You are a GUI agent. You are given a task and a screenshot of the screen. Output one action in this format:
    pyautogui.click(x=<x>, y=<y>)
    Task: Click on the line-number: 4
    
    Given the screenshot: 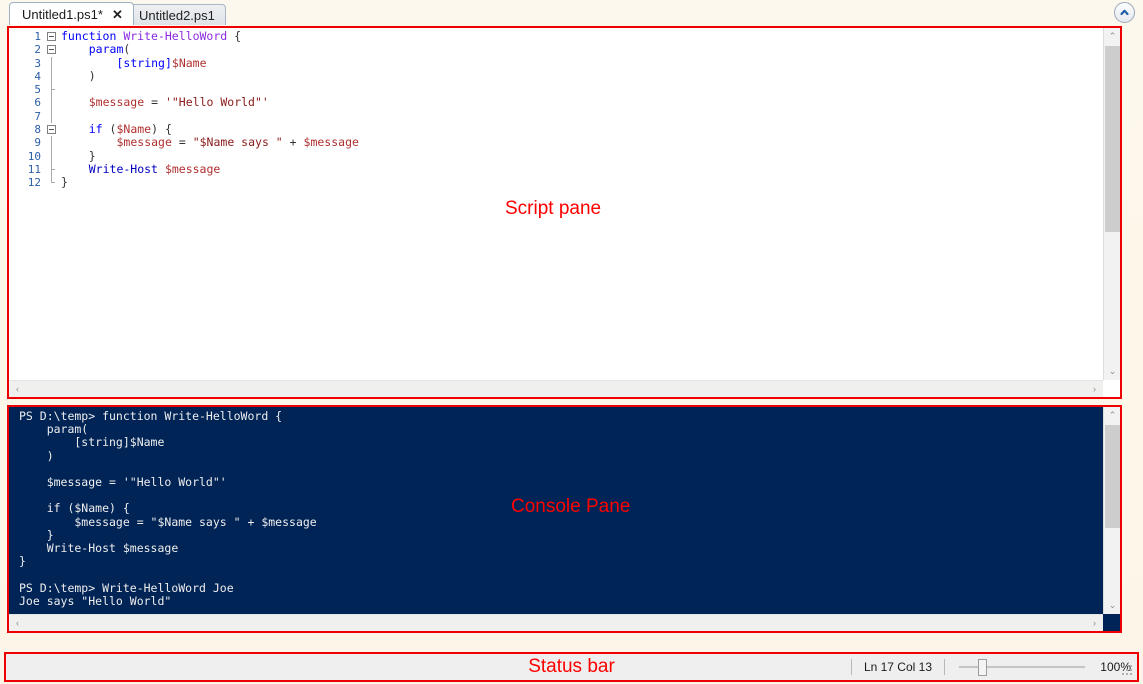 What is the action you would take?
    pyautogui.click(x=37, y=76)
    